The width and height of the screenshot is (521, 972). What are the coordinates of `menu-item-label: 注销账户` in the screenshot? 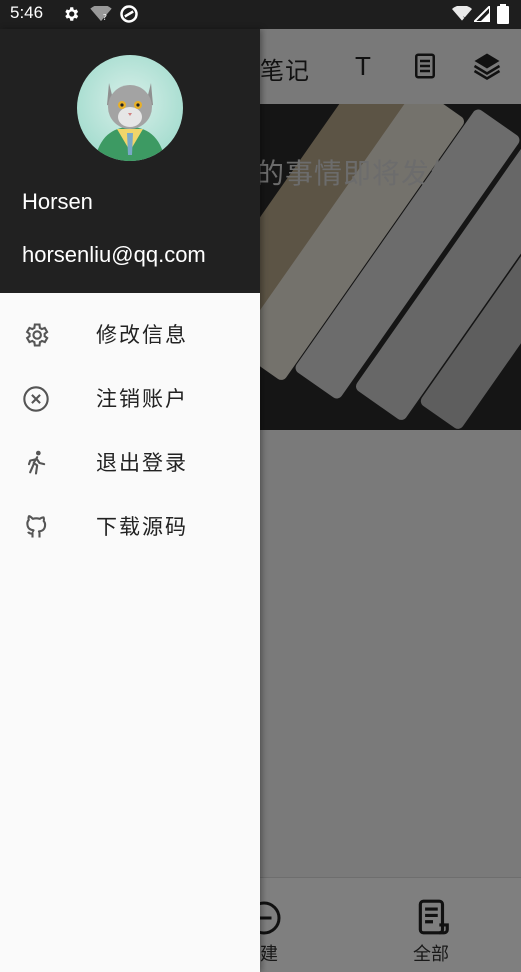 It's located at (142, 399).